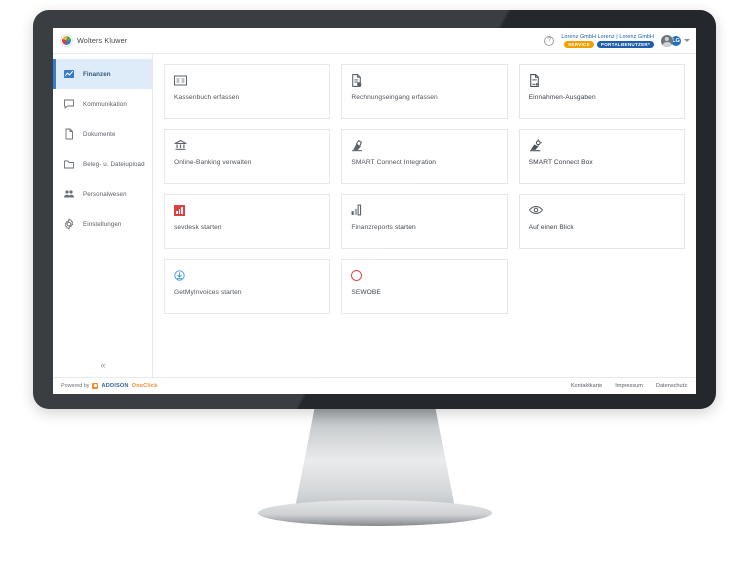  What do you see at coordinates (198, 227) in the screenshot?
I see `tile-label: sevdesk starten` at bounding box center [198, 227].